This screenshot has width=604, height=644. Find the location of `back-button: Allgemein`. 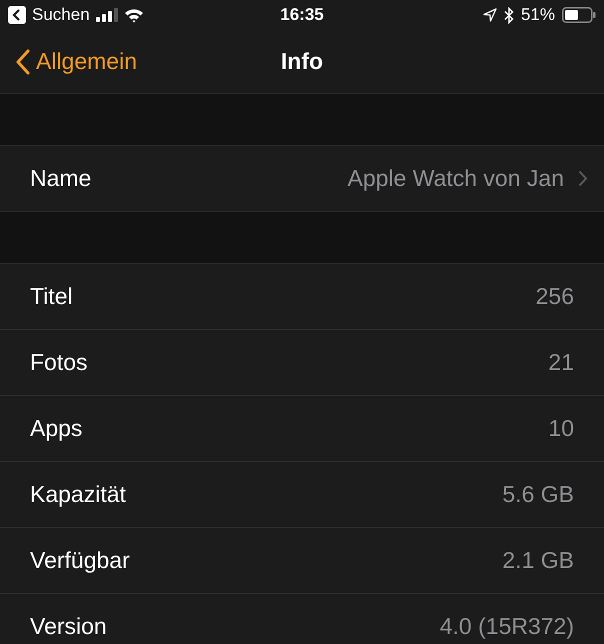

back-button: Allgemein is located at coordinates (71, 61).